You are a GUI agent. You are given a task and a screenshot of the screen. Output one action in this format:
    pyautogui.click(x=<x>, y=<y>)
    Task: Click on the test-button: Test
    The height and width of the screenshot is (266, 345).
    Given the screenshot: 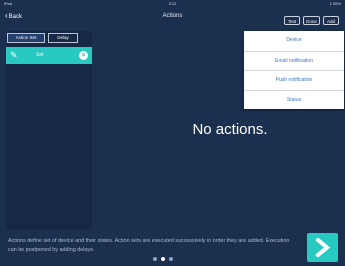 What is the action you would take?
    pyautogui.click(x=292, y=20)
    